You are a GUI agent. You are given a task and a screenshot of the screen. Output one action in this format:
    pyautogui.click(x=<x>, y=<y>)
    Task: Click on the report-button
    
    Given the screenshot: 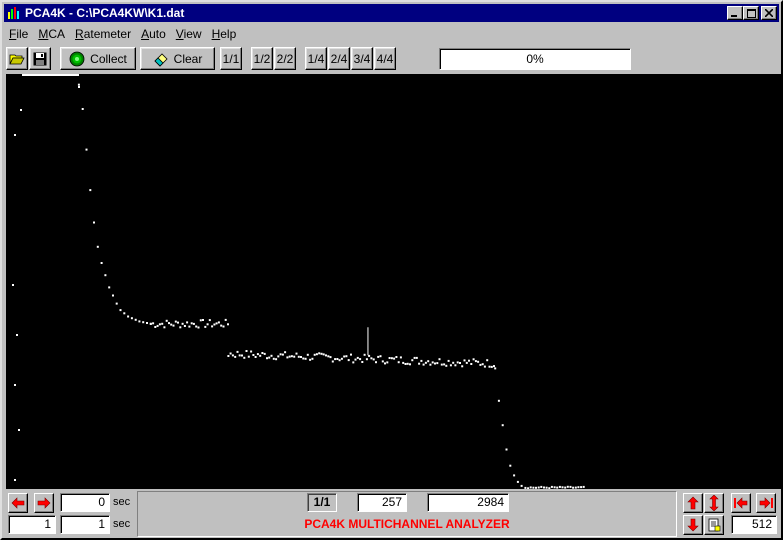 What is the action you would take?
    pyautogui.click(x=714, y=525)
    